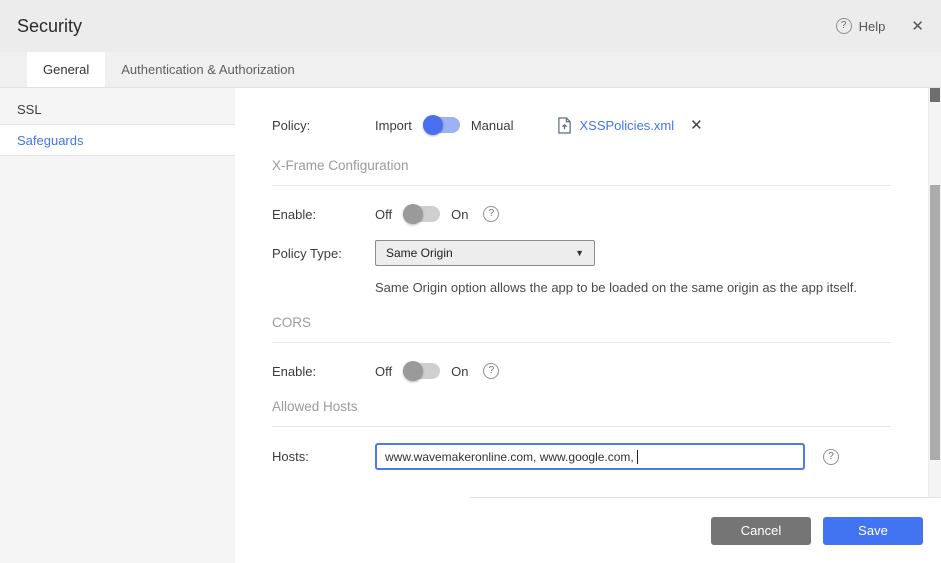 This screenshot has width=941, height=563. What do you see at coordinates (340, 165) in the screenshot?
I see `xframe-section-title: X-Frame Configuration` at bounding box center [340, 165].